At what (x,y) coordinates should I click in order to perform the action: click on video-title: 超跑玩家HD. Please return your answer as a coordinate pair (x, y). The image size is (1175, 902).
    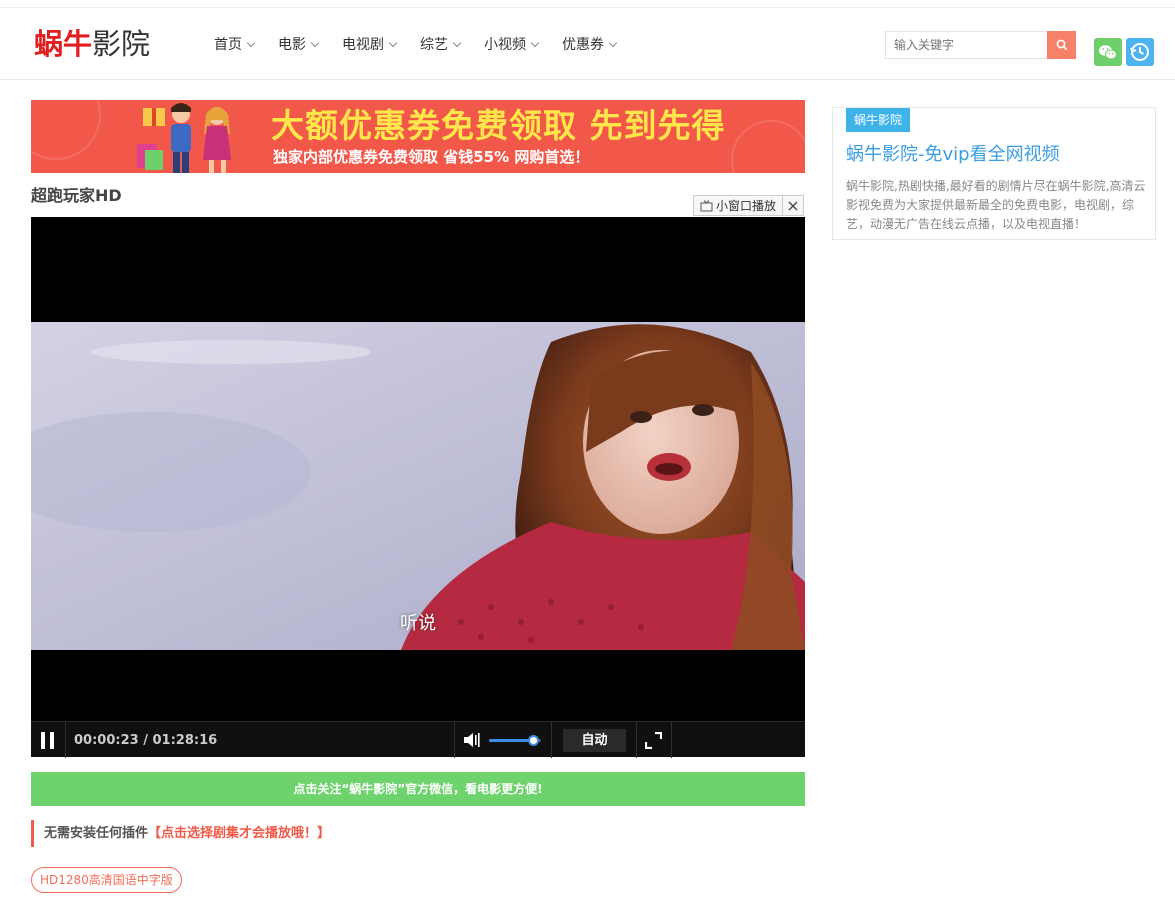
    Looking at the image, I should click on (76, 195).